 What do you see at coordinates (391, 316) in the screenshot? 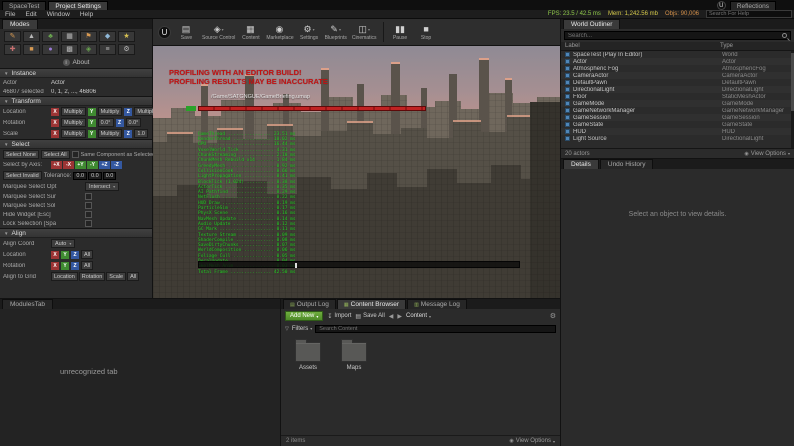
I see `back-button: ◀` at bounding box center [391, 316].